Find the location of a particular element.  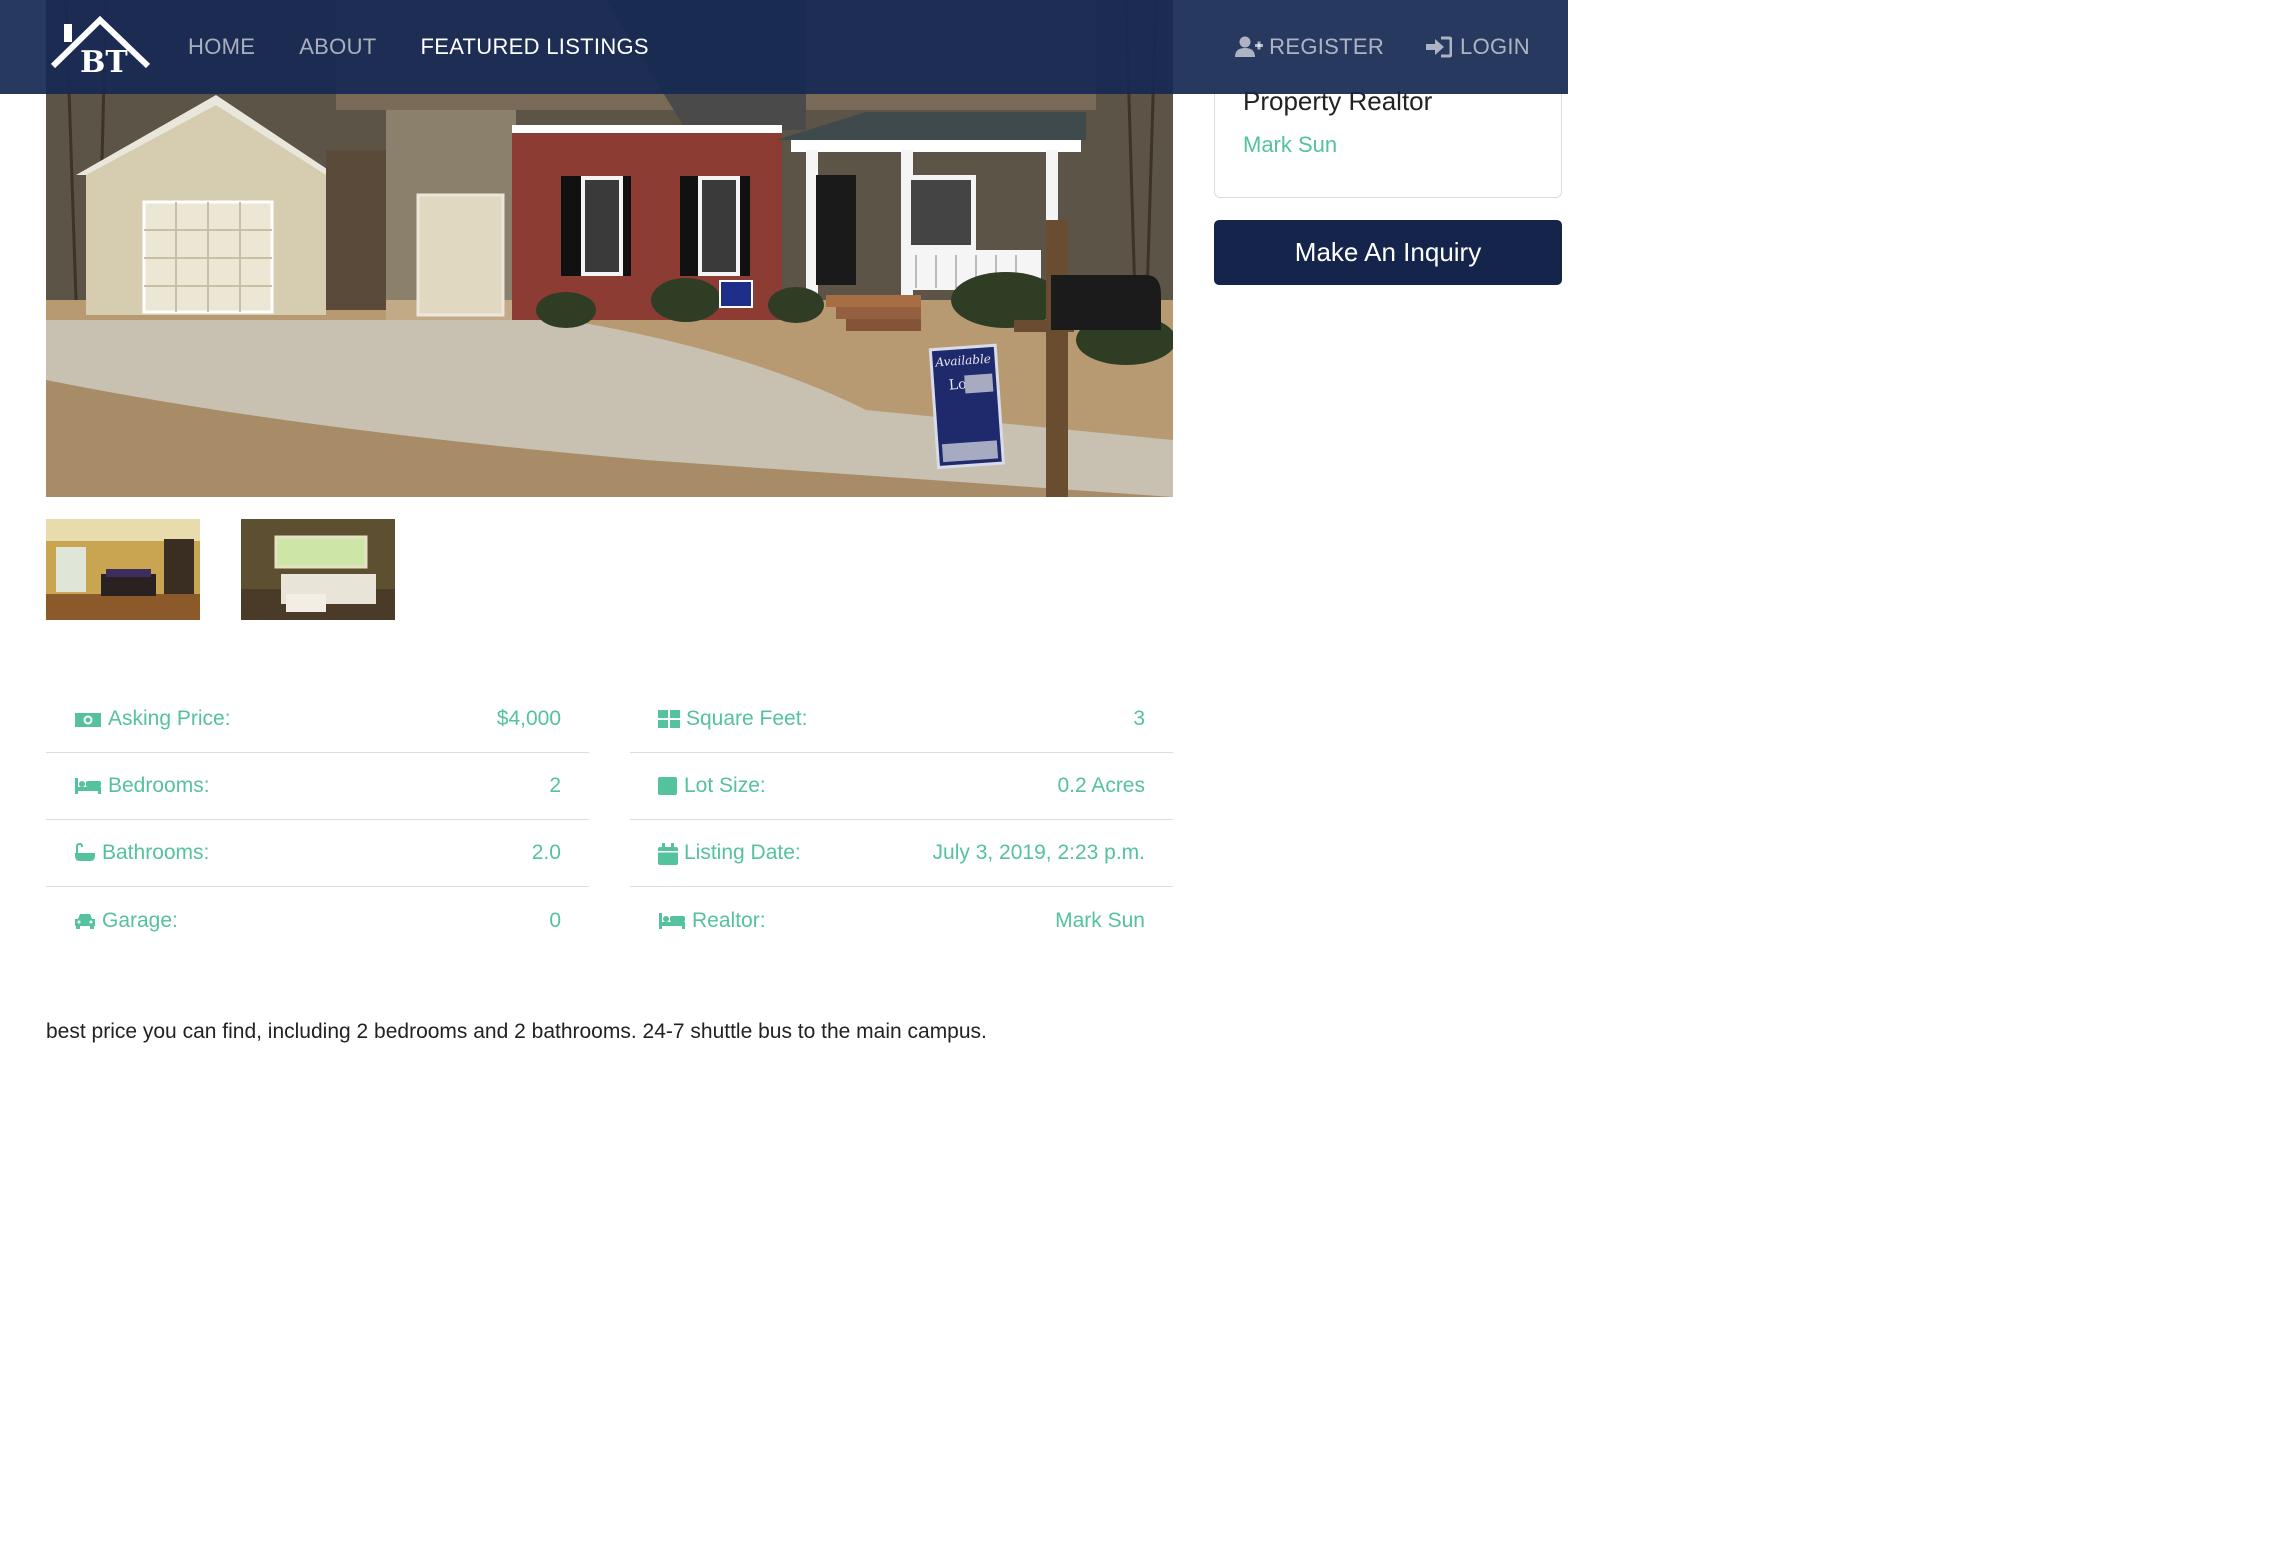

calendar-icon is located at coordinates (668, 854).